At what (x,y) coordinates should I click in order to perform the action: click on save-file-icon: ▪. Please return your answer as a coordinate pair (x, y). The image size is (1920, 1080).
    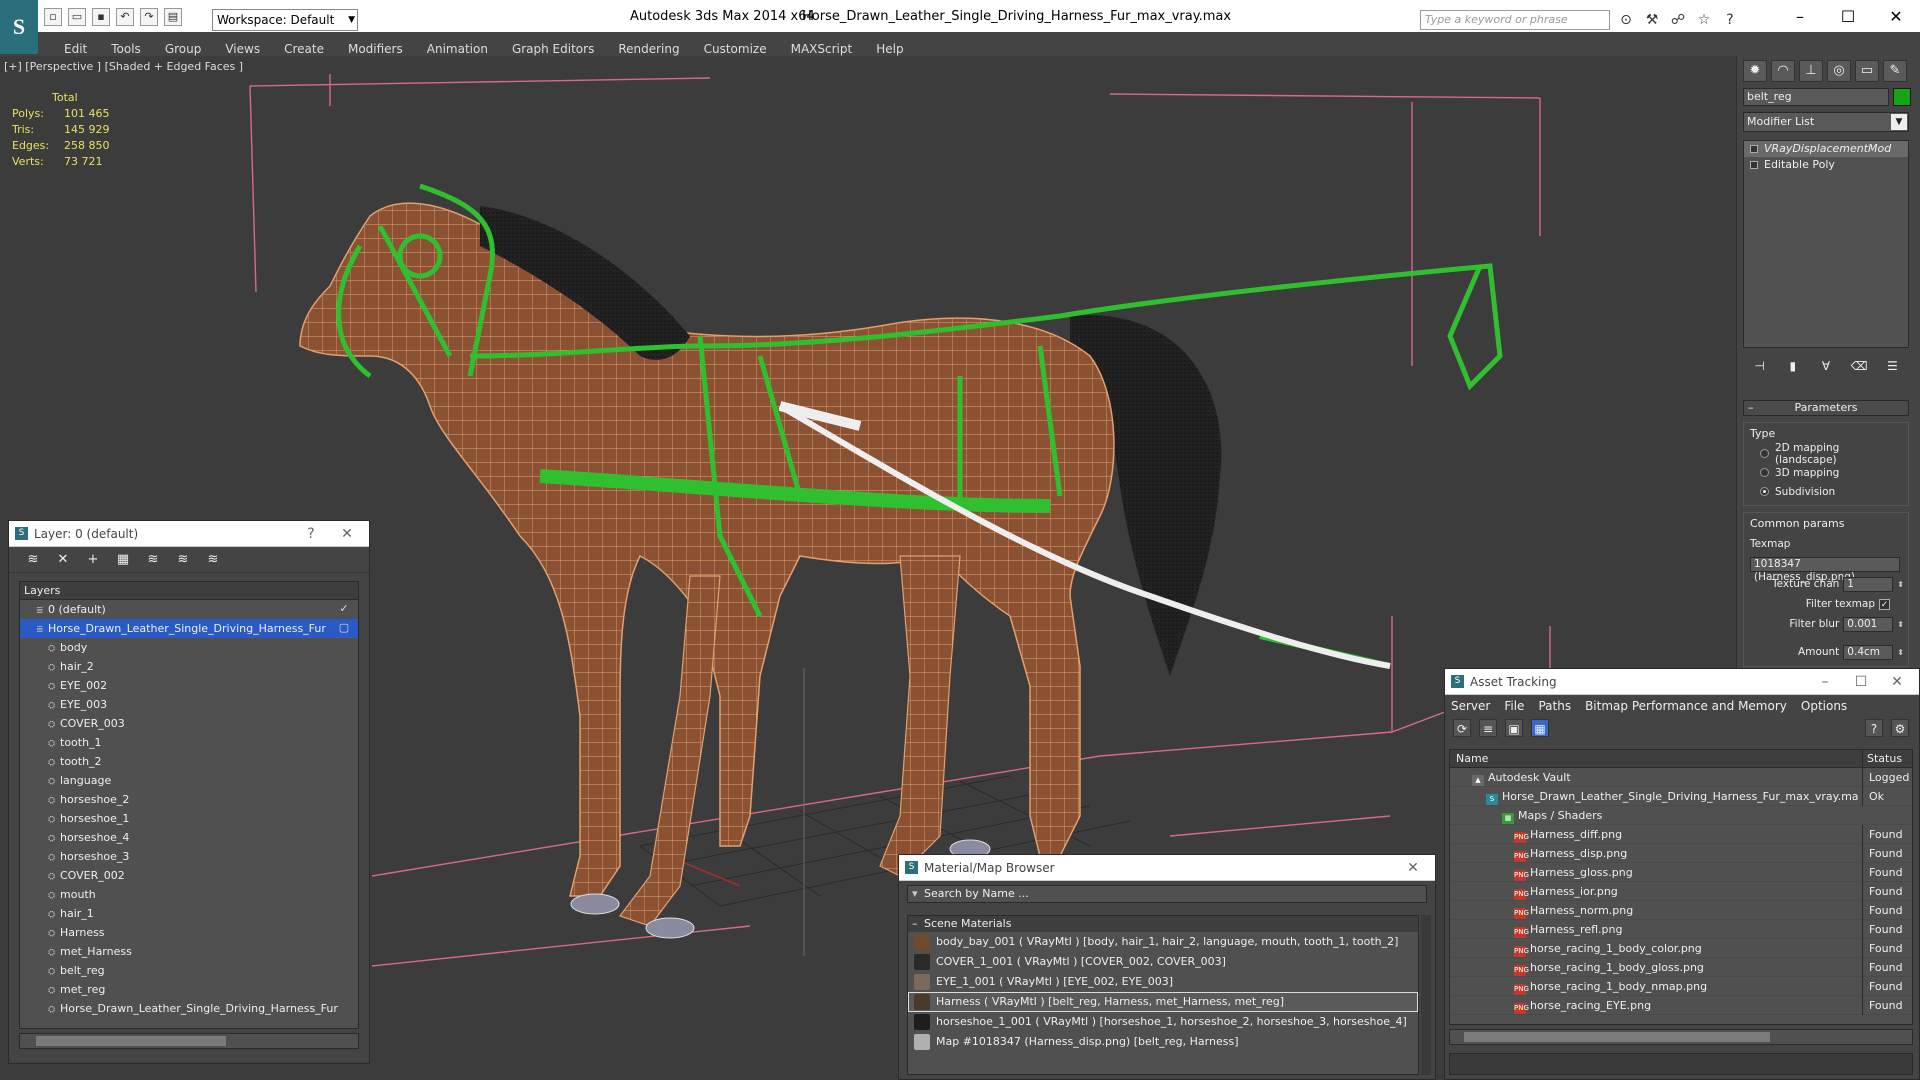
    Looking at the image, I should click on (101, 17).